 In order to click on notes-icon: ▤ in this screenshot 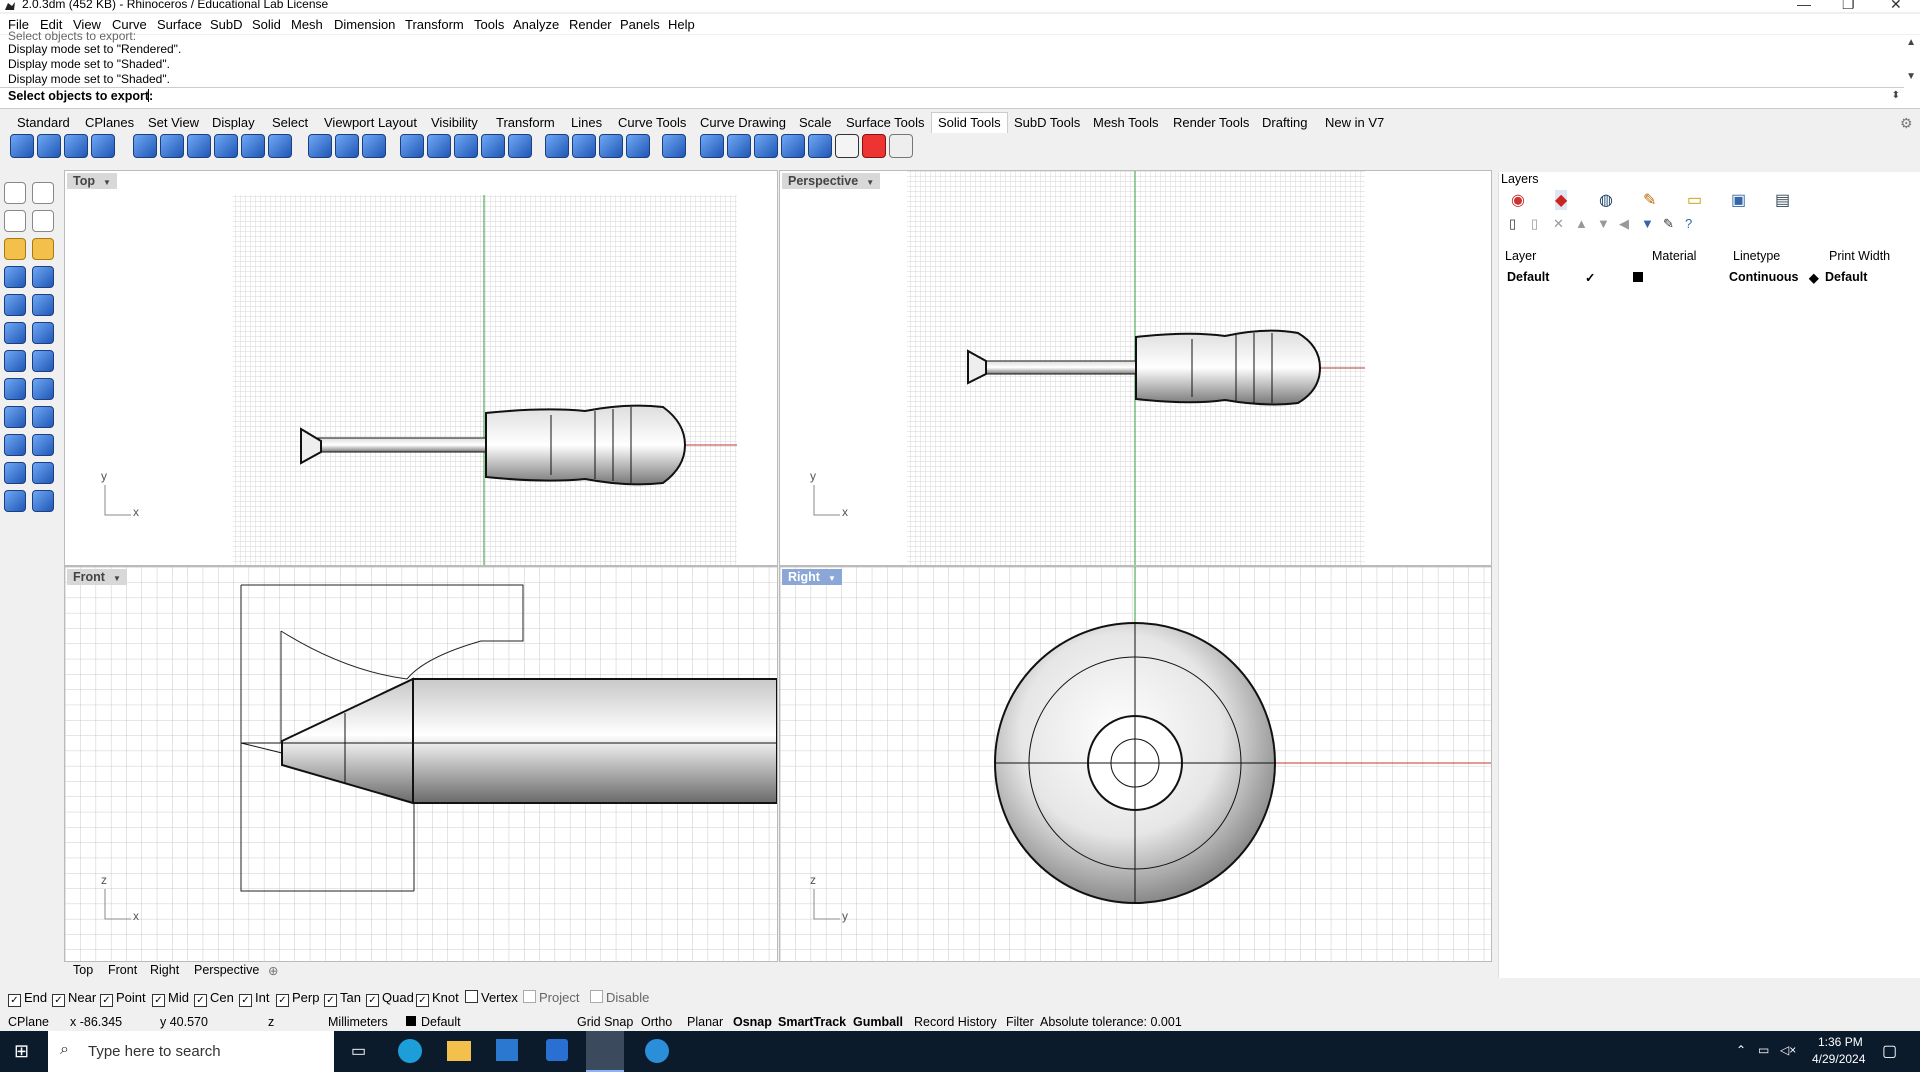, I will do `click(1782, 200)`.